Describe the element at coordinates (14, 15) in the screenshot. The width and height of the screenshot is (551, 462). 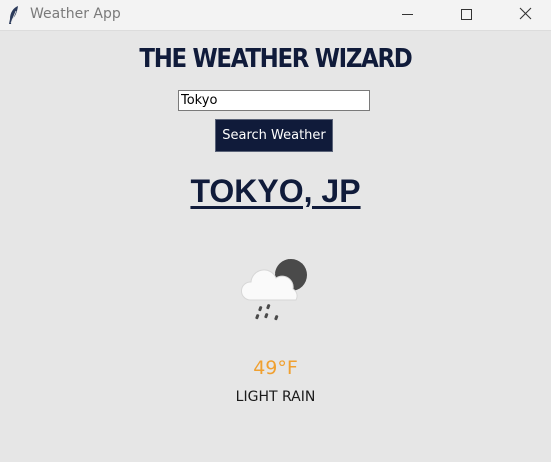
I see `feather-icon` at that location.